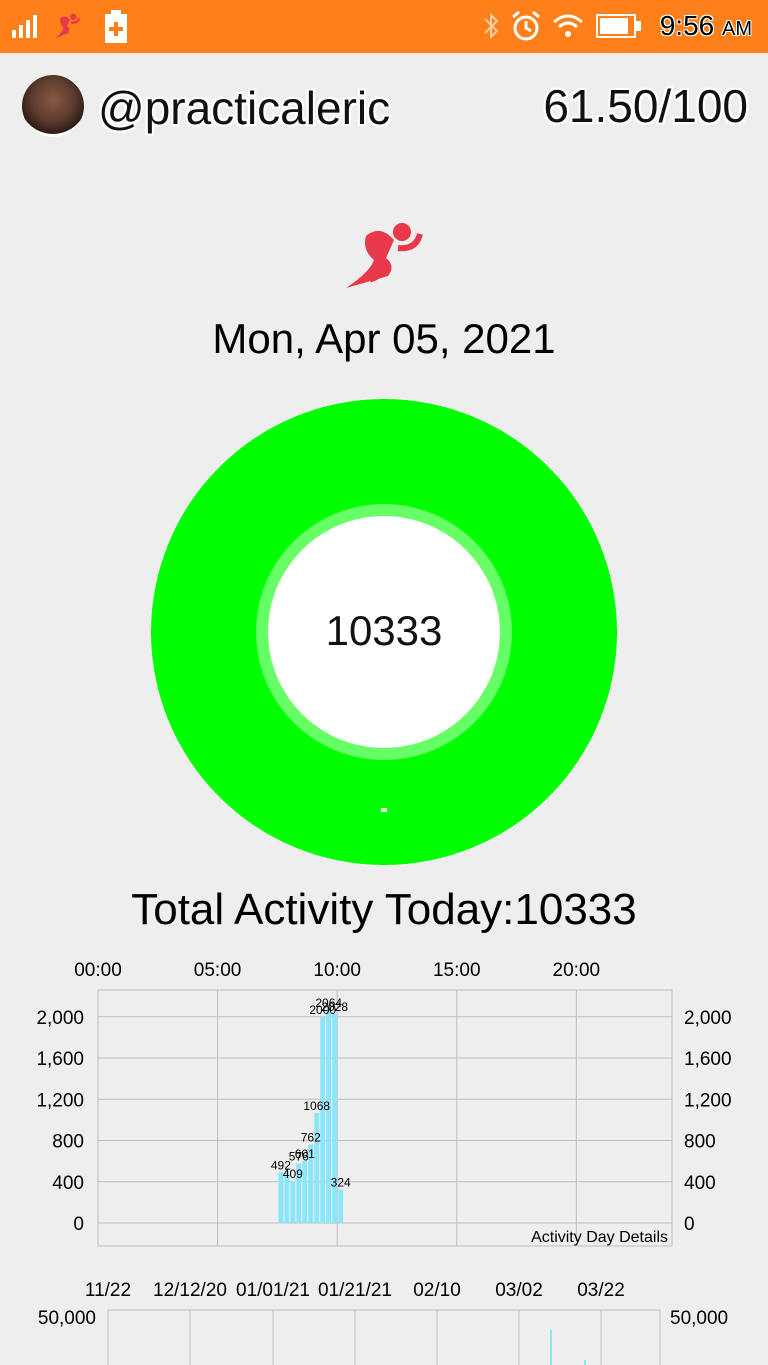 The height and width of the screenshot is (1365, 768). What do you see at coordinates (67, 1318) in the screenshot?
I see `y-tick-label-left: 50,000` at bounding box center [67, 1318].